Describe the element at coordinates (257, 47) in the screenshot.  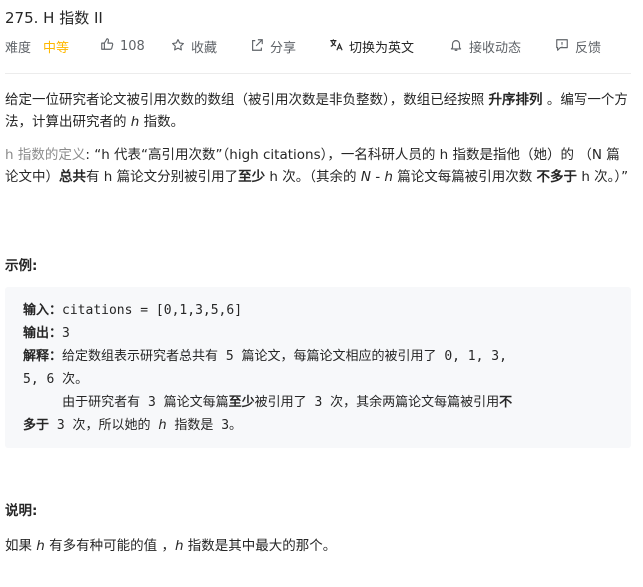
I see `share-icon` at that location.